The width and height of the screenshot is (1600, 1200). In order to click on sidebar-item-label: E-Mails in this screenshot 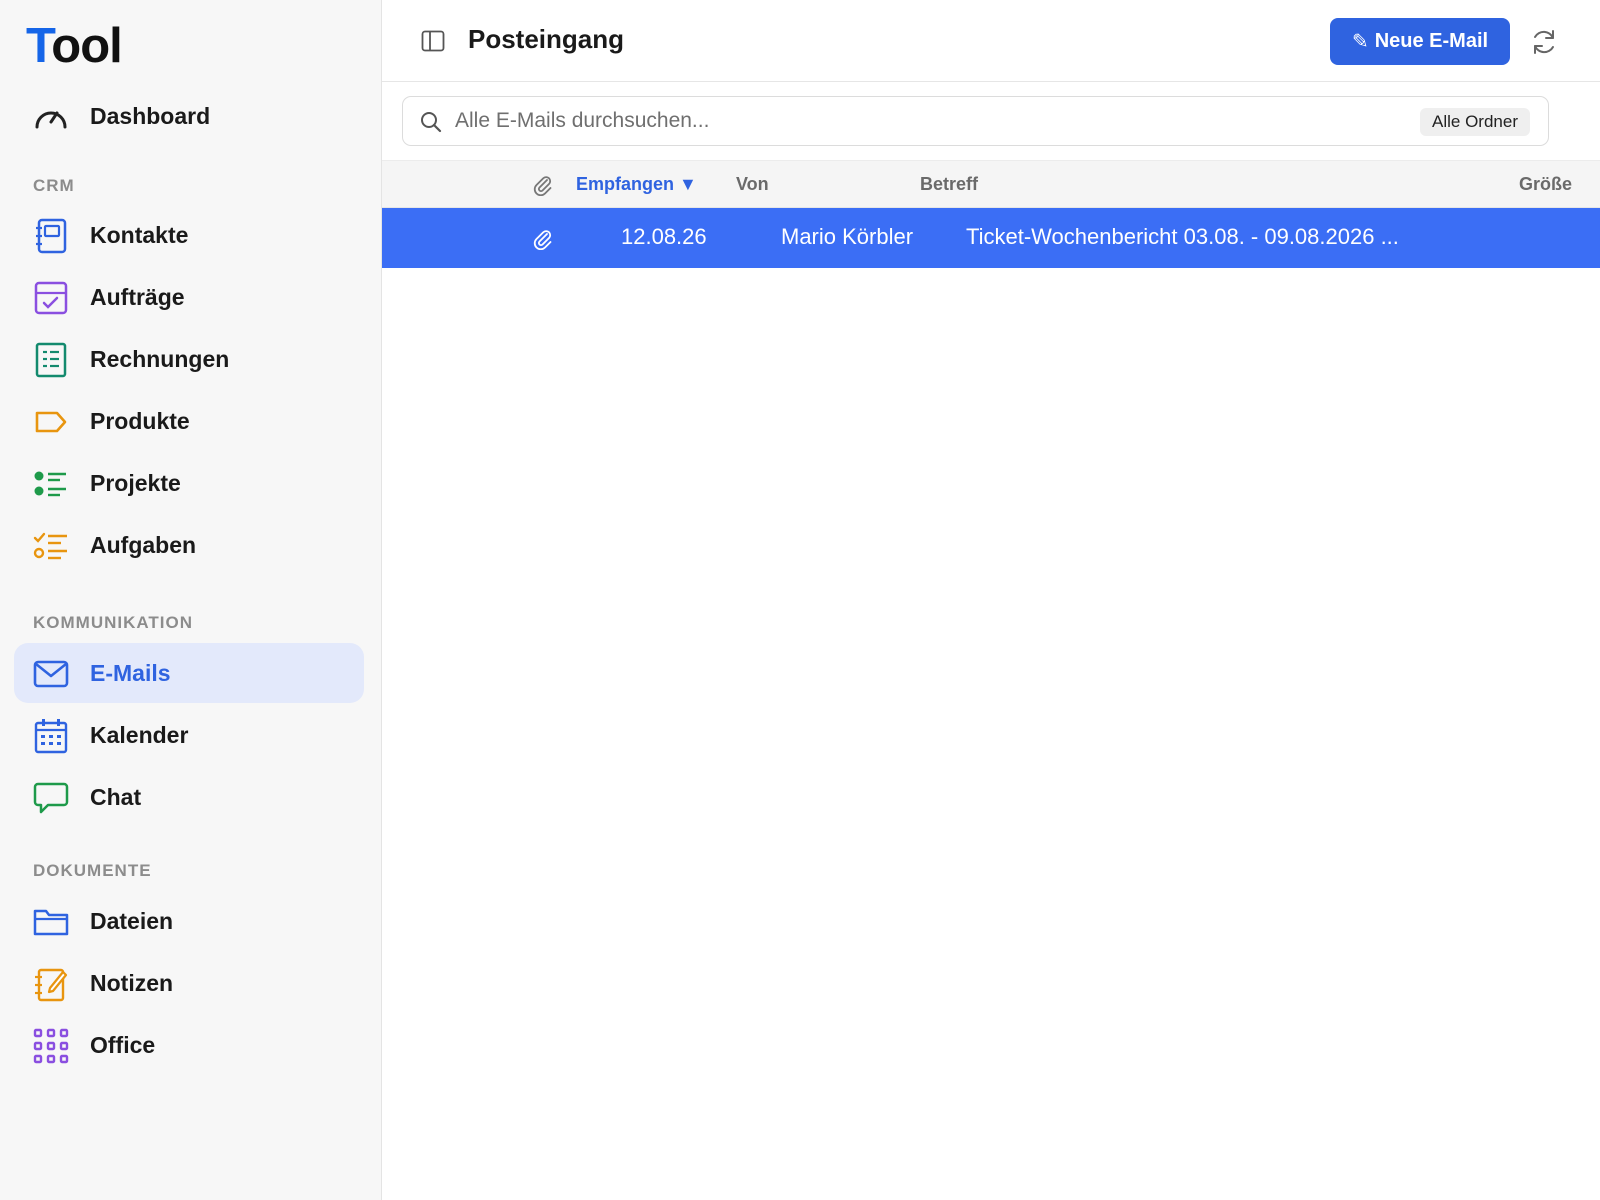, I will do `click(130, 672)`.